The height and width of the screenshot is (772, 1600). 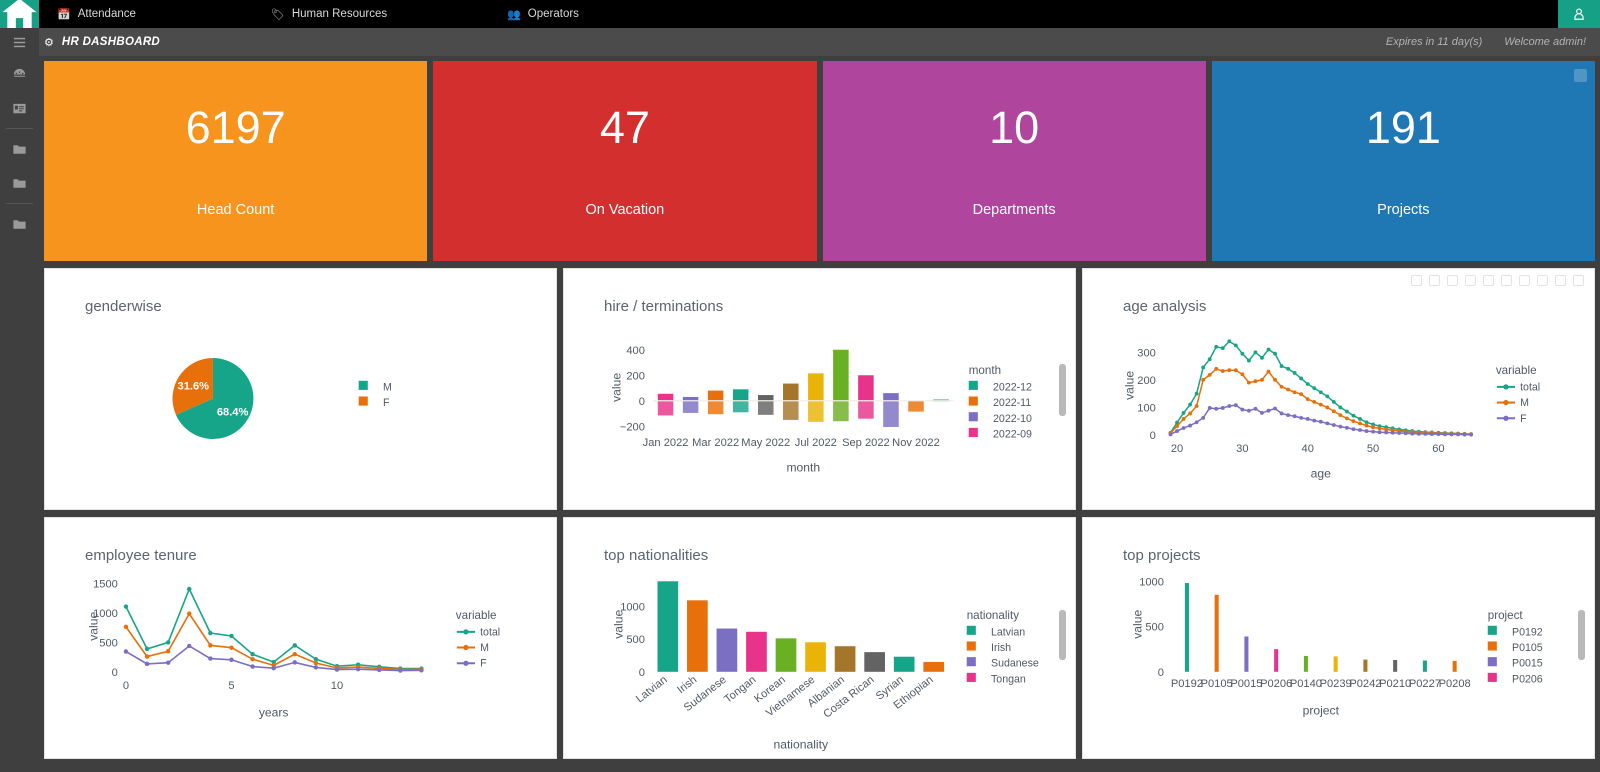 What do you see at coordinates (49, 42) in the screenshot?
I see `dashboard-icon: ⚙` at bounding box center [49, 42].